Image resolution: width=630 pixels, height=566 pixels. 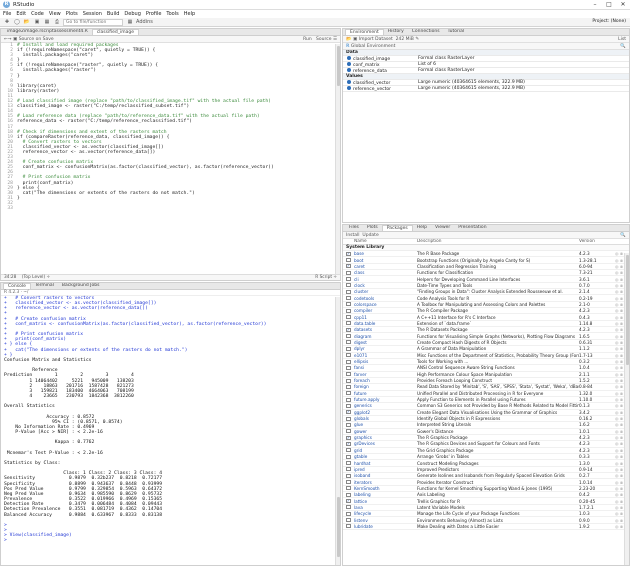 What do you see at coordinates (385, 443) in the screenshot?
I see `package-name-link: grDevices` at bounding box center [385, 443].